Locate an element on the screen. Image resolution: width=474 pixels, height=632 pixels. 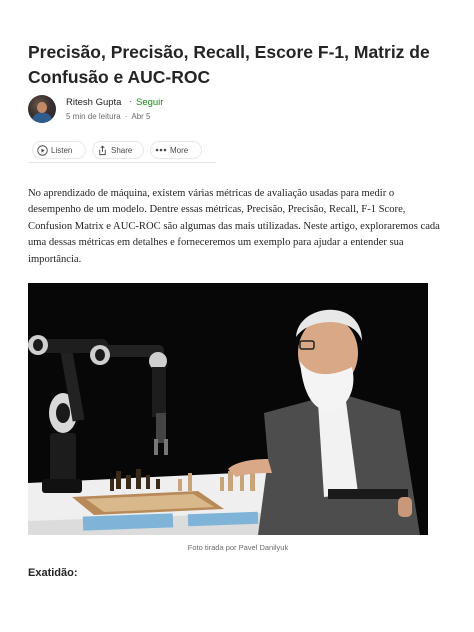
more-dots-icon is located at coordinates (161, 150).